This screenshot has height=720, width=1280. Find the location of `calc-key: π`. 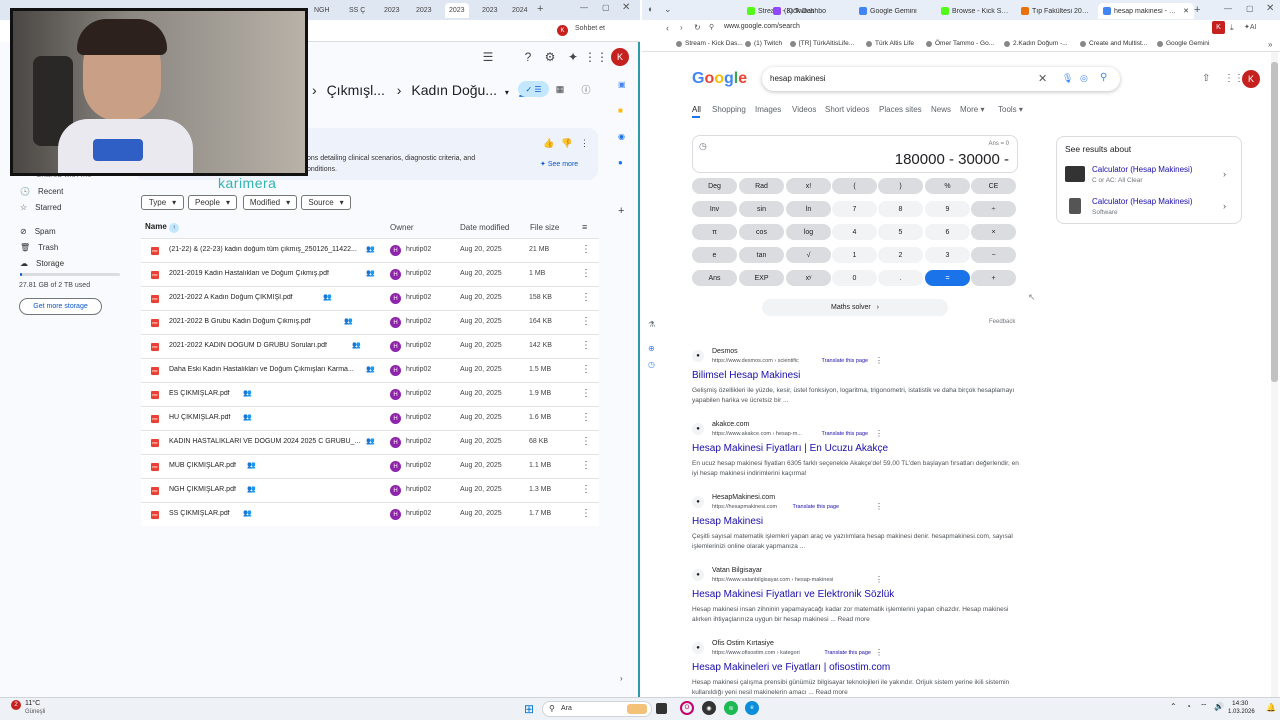

calc-key: π is located at coordinates (714, 232).